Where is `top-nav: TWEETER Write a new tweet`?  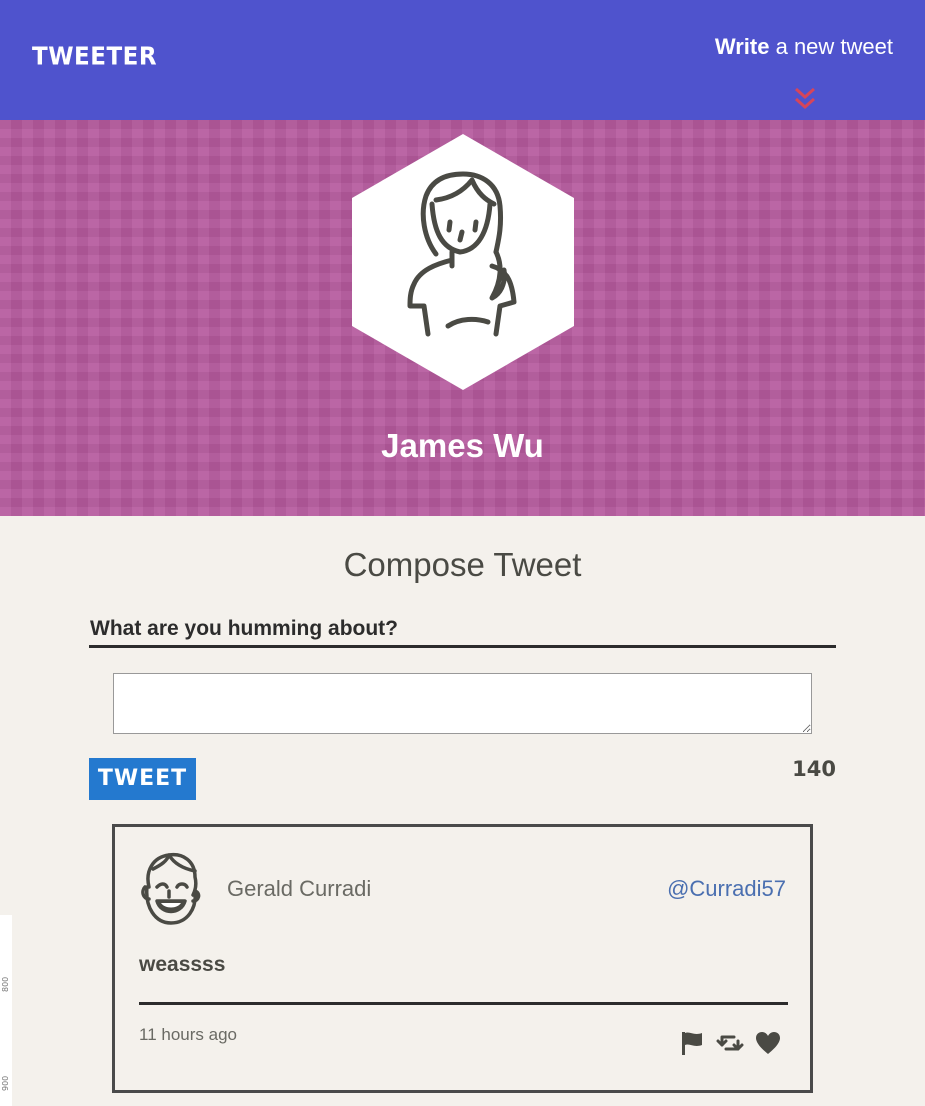 top-nav: TWEETER Write a new tweet is located at coordinates (462, 60).